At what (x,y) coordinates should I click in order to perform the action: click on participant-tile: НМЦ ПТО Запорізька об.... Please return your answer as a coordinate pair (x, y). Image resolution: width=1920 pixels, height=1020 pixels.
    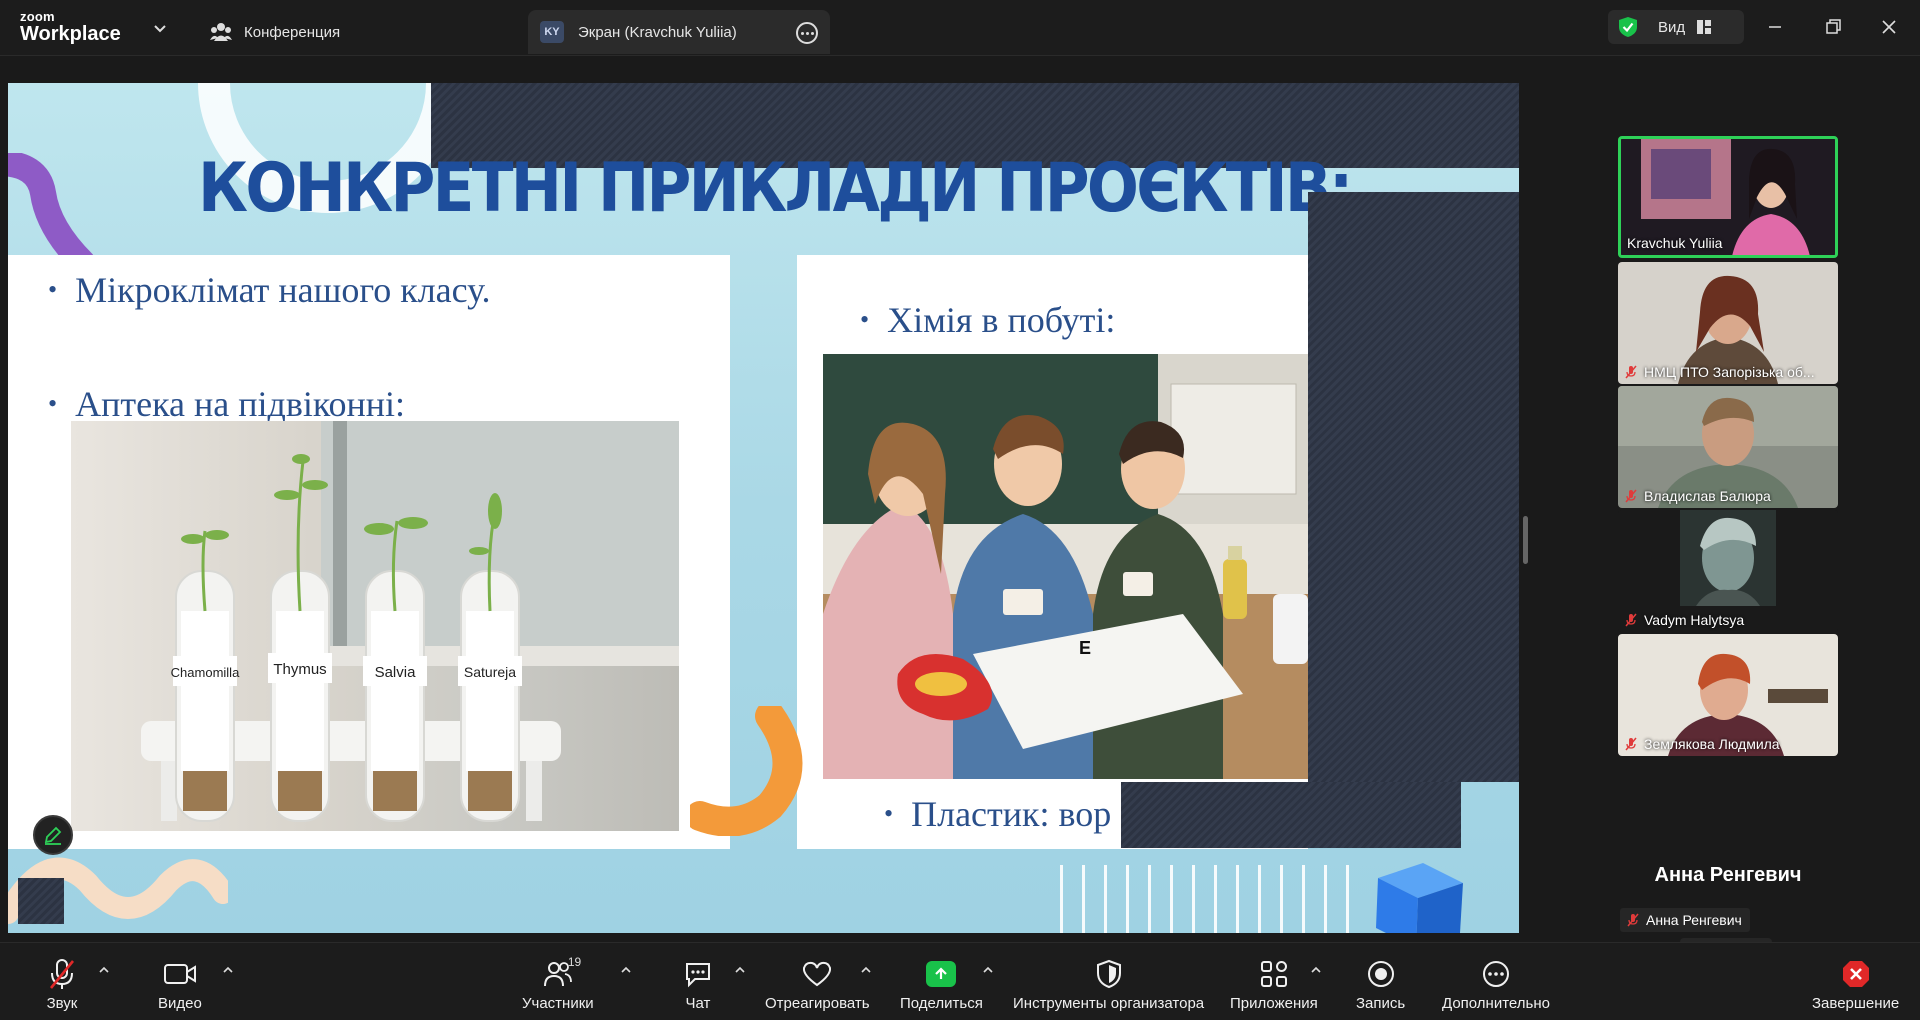
    Looking at the image, I should click on (1728, 323).